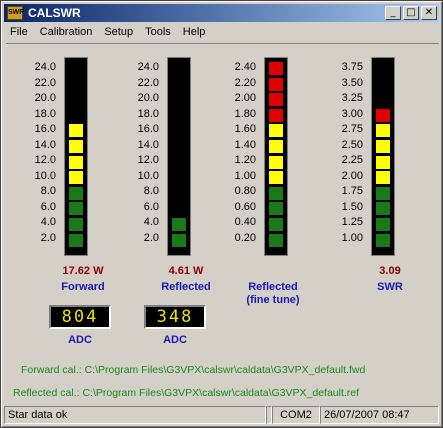 This screenshot has width=443, height=428. What do you see at coordinates (379, 415) in the screenshot?
I see `status-datetime: 26/07/2007 08:47` at bounding box center [379, 415].